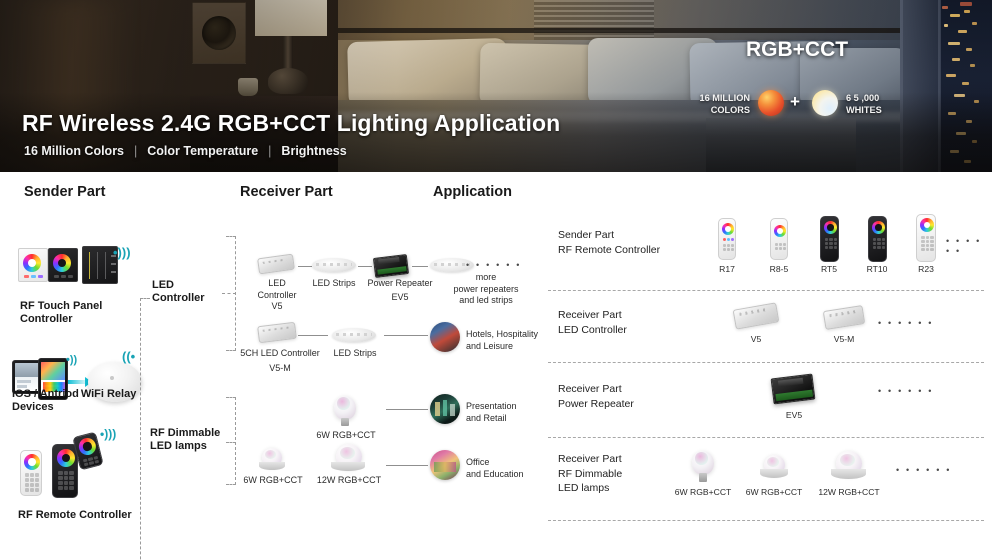  I want to click on catalog-item-label: RT10, so click(877, 269).